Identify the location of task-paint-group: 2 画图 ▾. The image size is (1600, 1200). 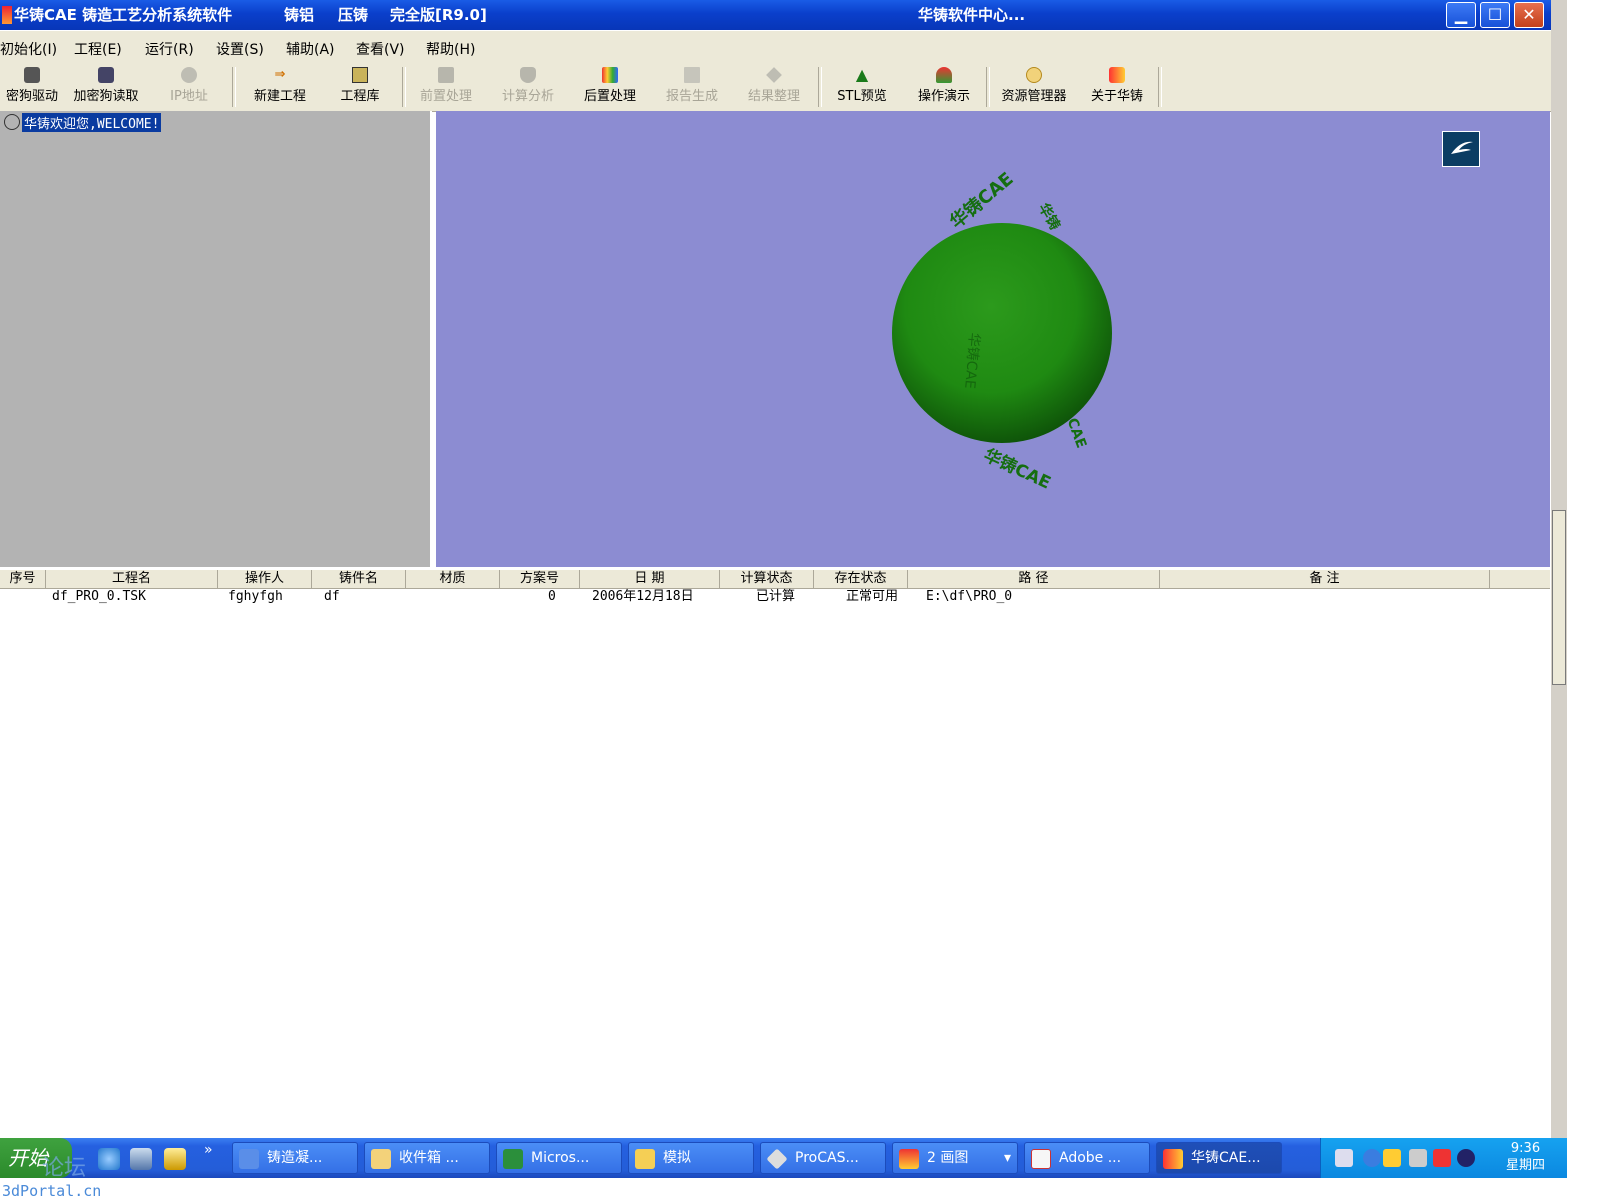
(955, 1158).